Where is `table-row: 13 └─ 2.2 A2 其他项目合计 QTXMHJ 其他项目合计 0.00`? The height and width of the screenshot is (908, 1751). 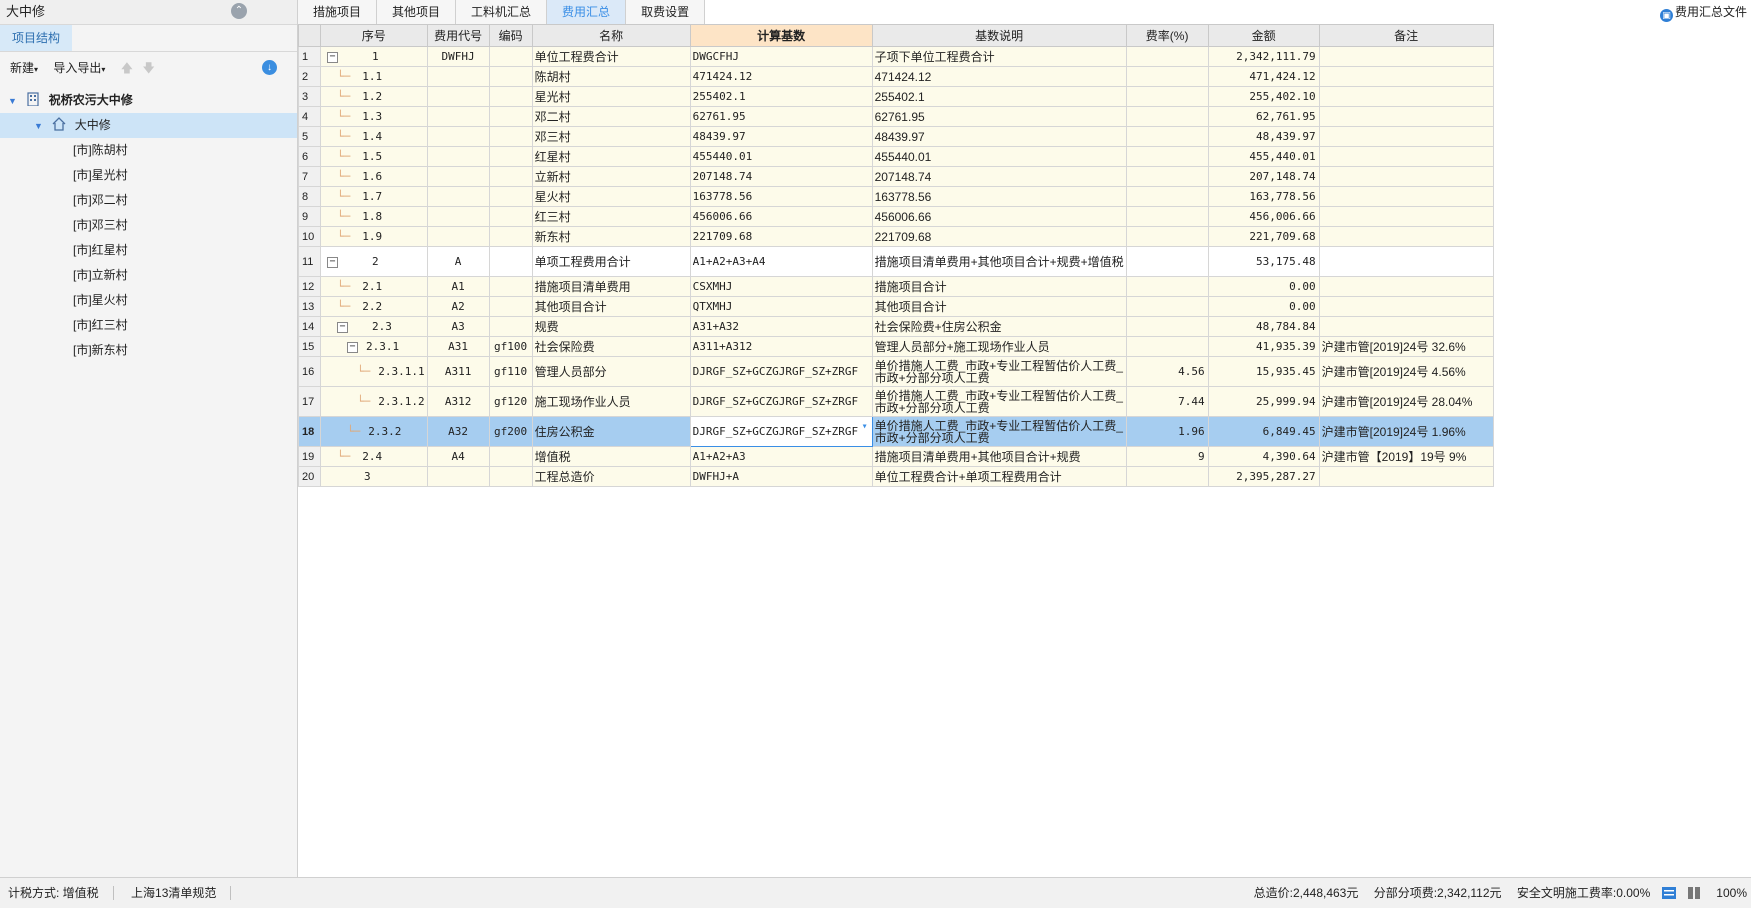
table-row: 13 └─ 2.2 A2 其他项目合计 QTXMHJ 其他项目合计 0.00 is located at coordinates (896, 306).